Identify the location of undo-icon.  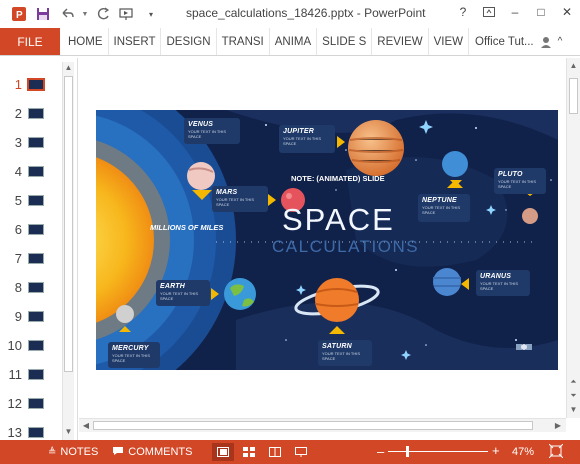
(67, 14).